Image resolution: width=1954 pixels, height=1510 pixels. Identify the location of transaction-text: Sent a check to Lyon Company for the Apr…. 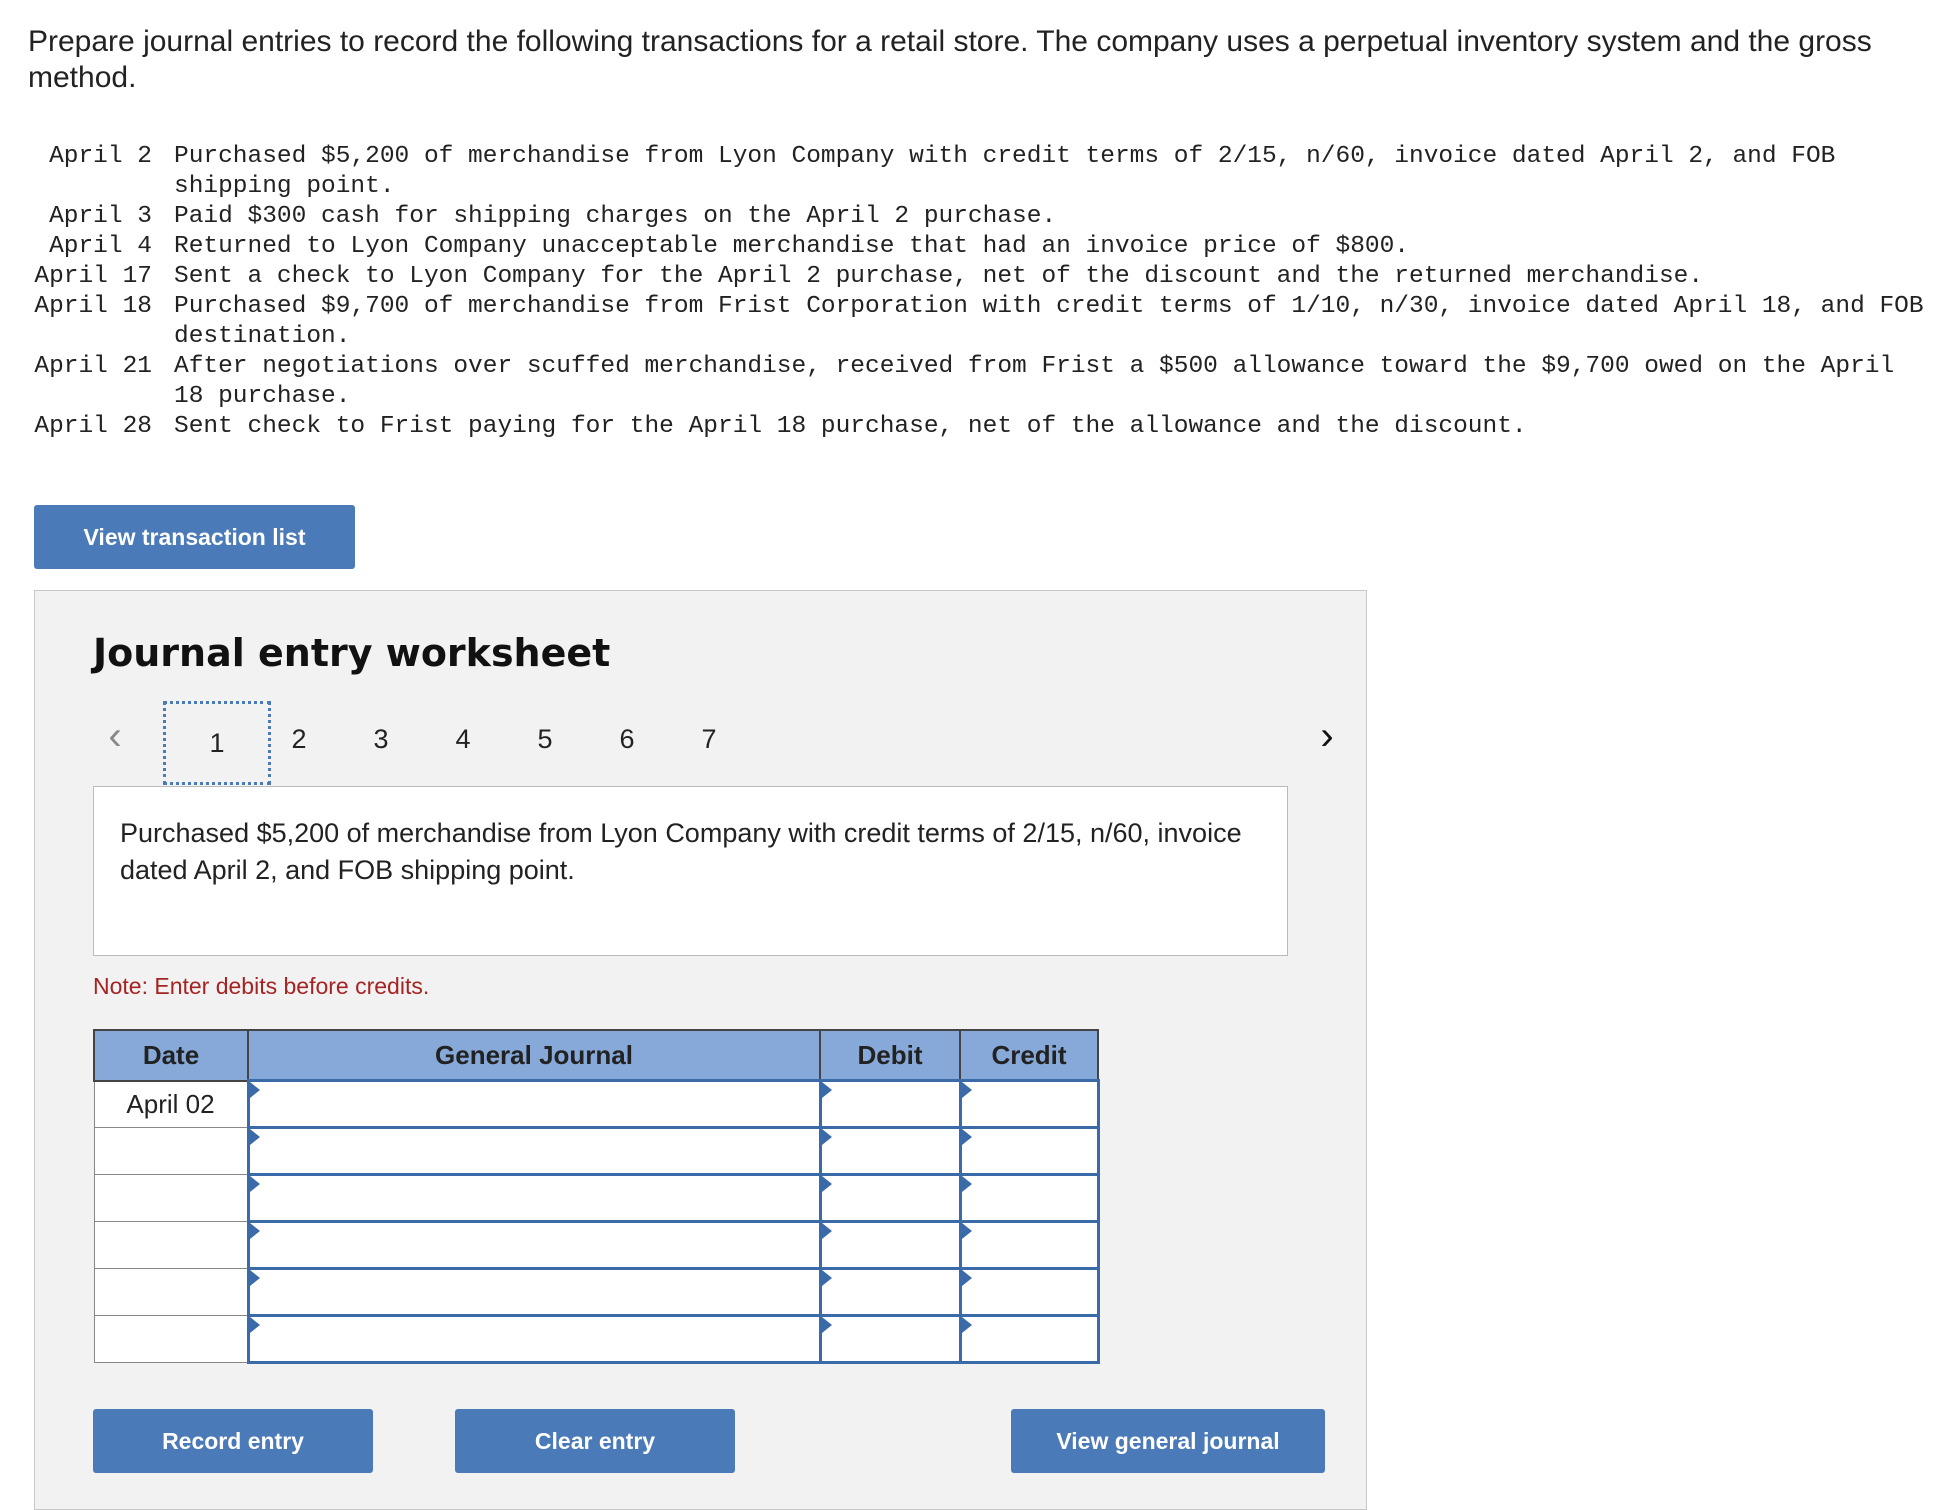
(939, 276).